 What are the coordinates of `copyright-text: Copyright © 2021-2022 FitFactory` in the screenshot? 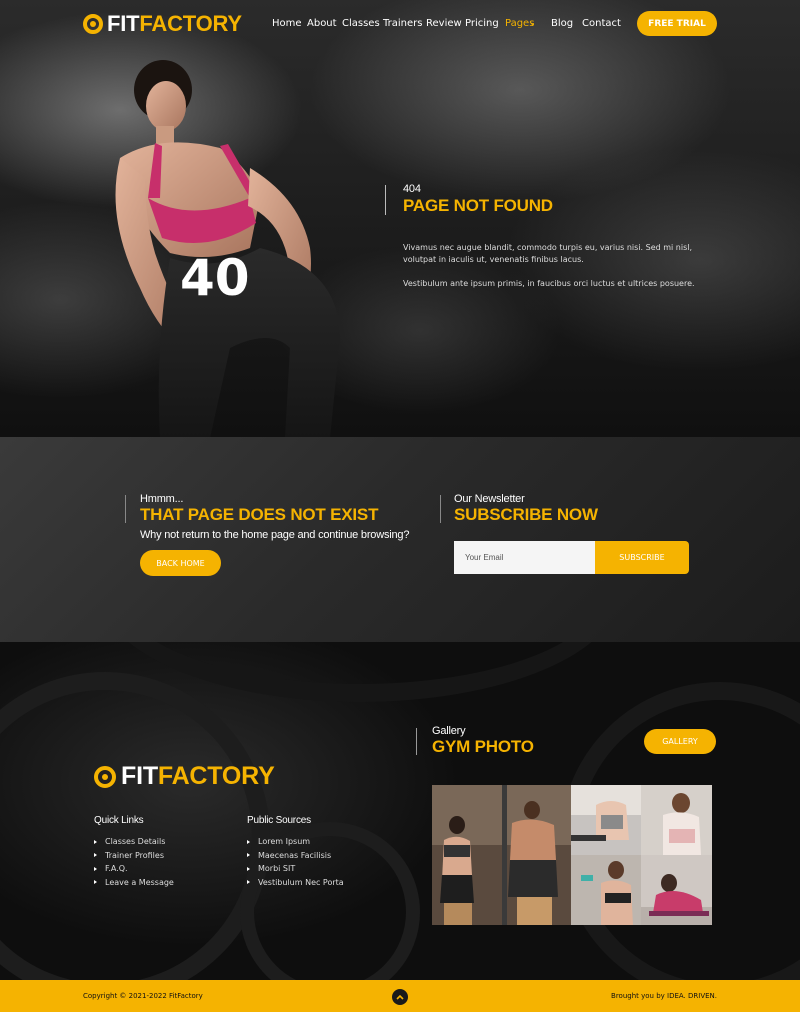 It's located at (143, 996).